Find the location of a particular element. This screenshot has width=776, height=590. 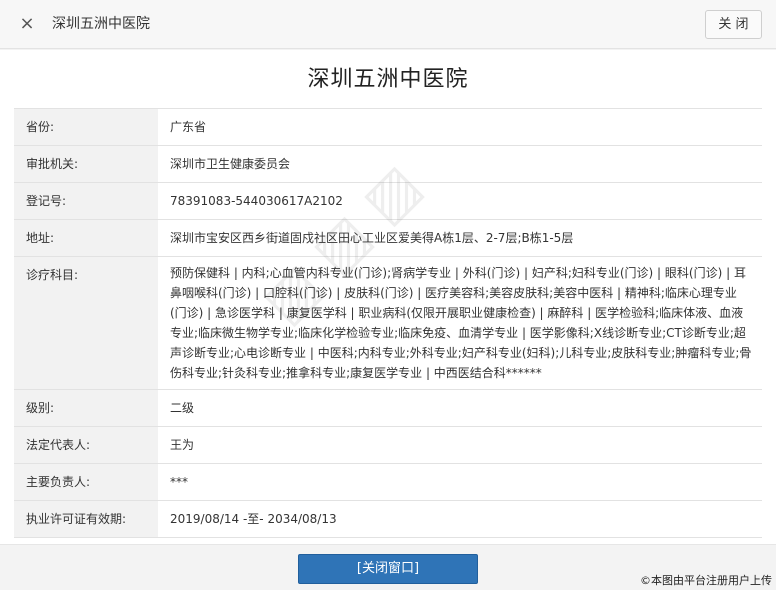

row-label: 登记号: is located at coordinates (86, 201).